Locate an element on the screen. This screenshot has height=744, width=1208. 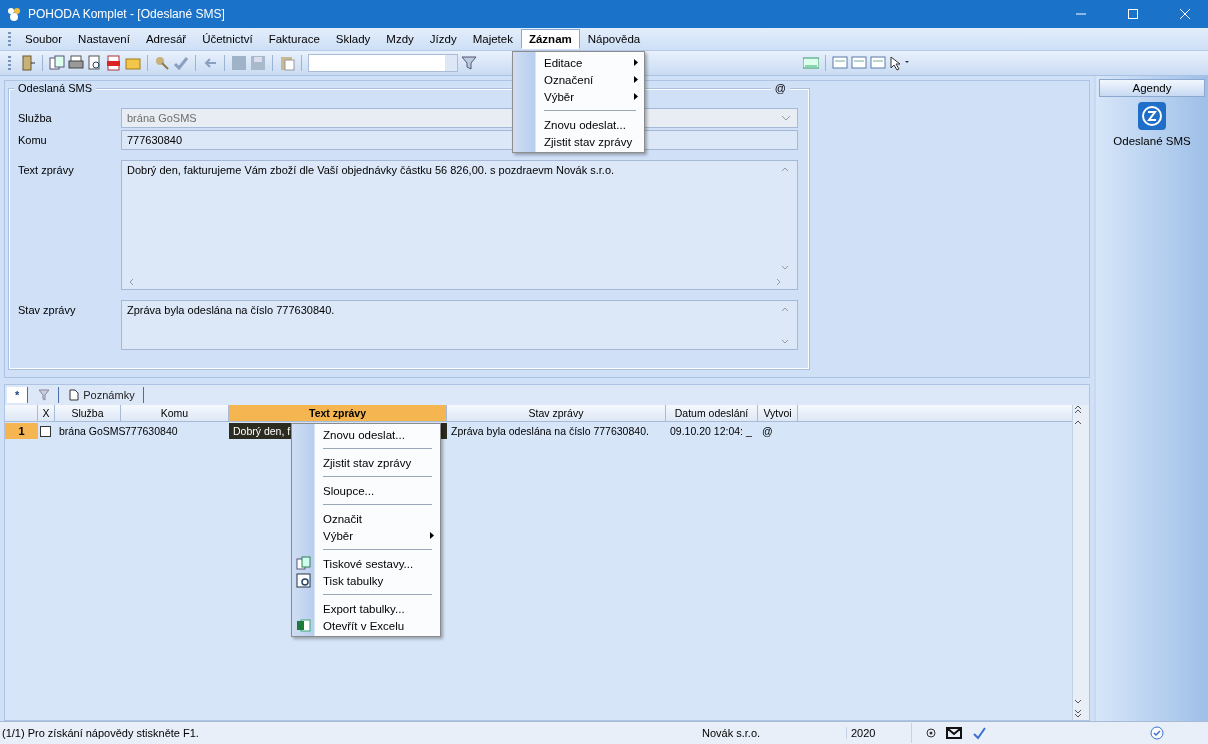
menu-item: Editace is located at coordinates (578, 62).